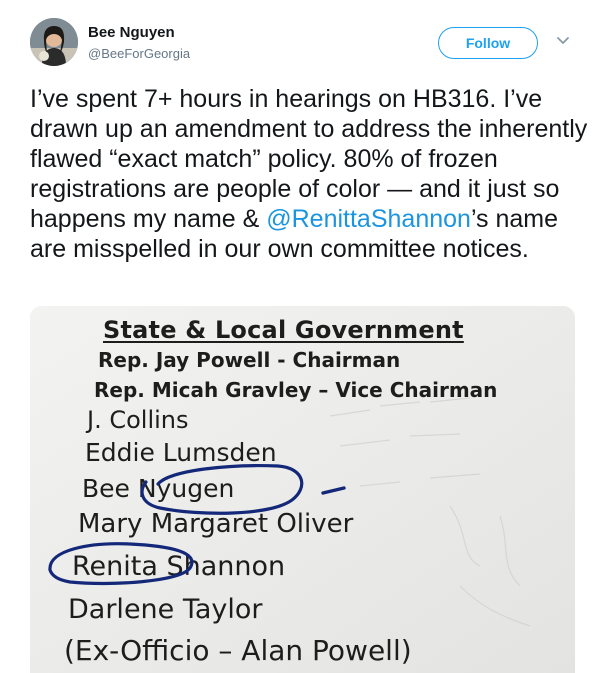 Image resolution: width=600 pixels, height=673 pixels. Describe the element at coordinates (296, 390) in the screenshot. I see `document-line: Rep. Micah Gravley – Vice Chairman` at that location.